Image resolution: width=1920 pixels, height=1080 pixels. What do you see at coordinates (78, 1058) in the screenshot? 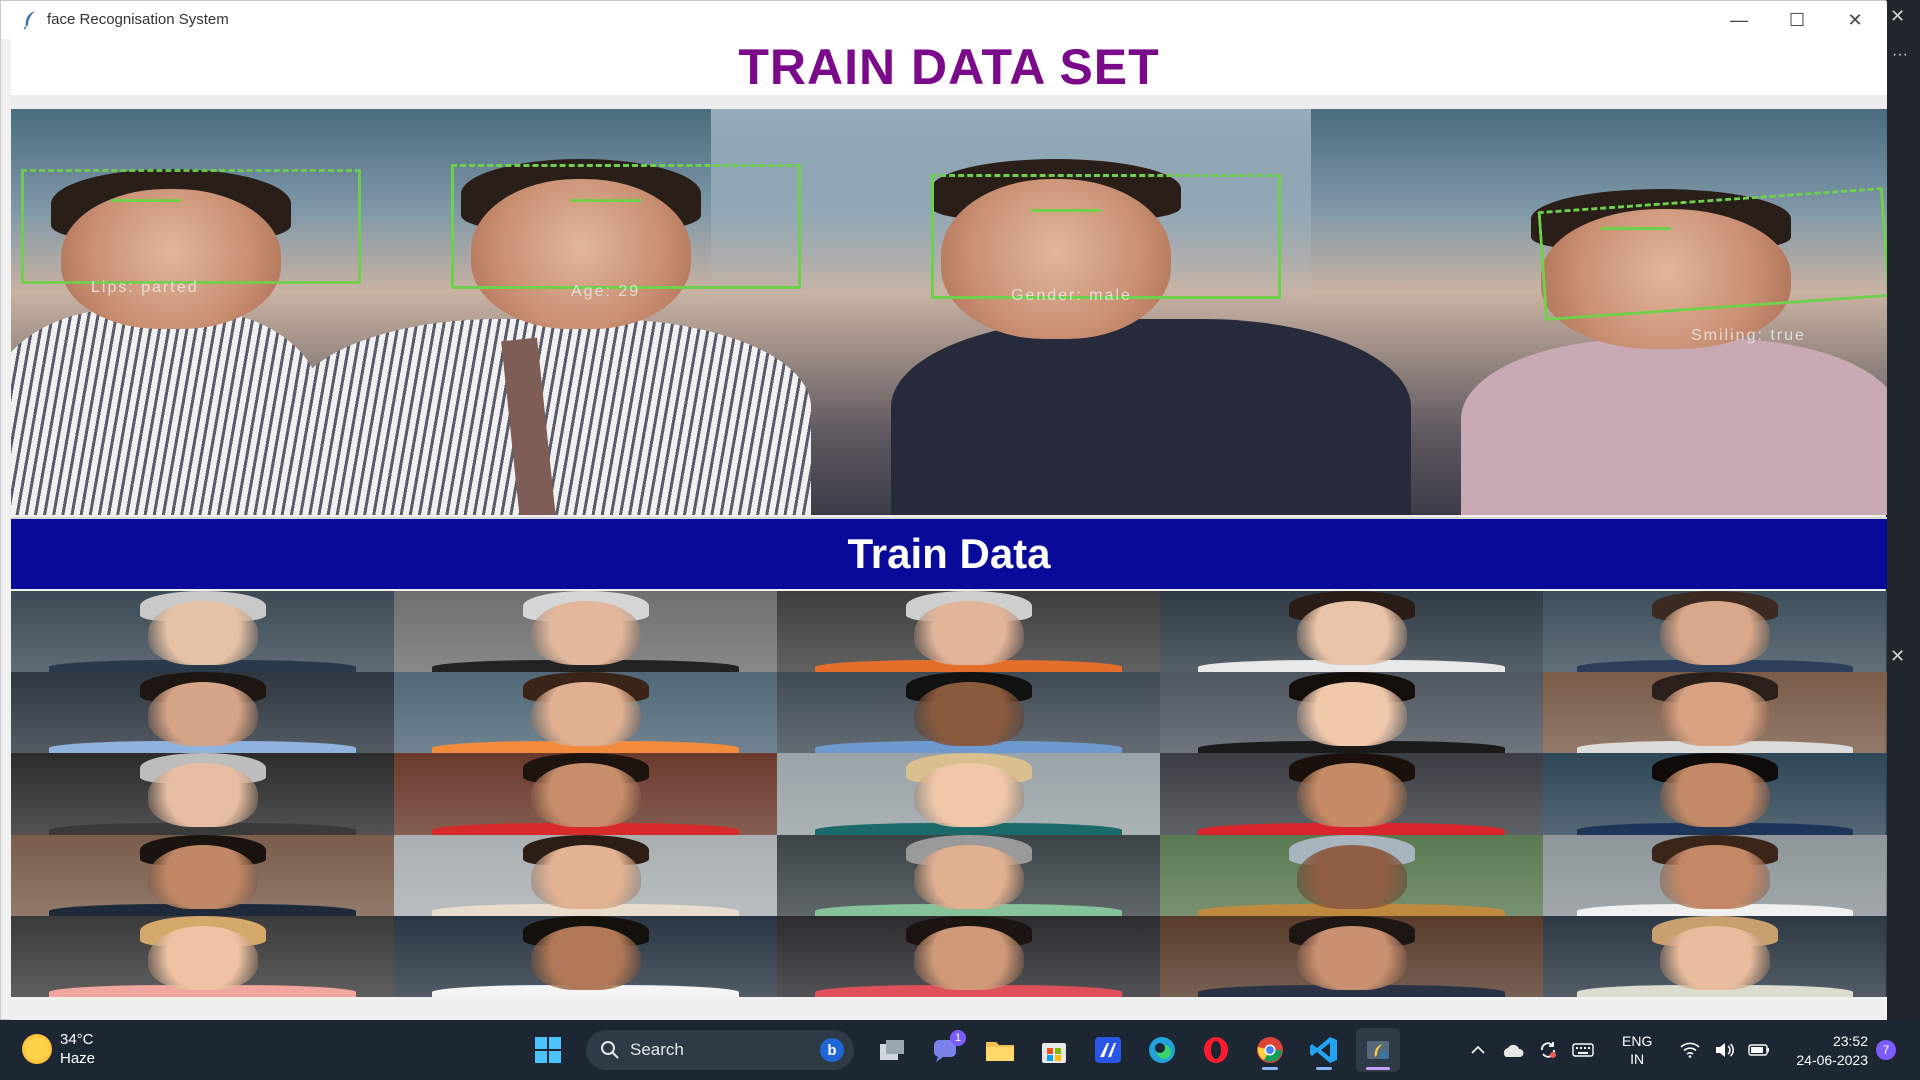
I see `weather-desc: Haze` at bounding box center [78, 1058].